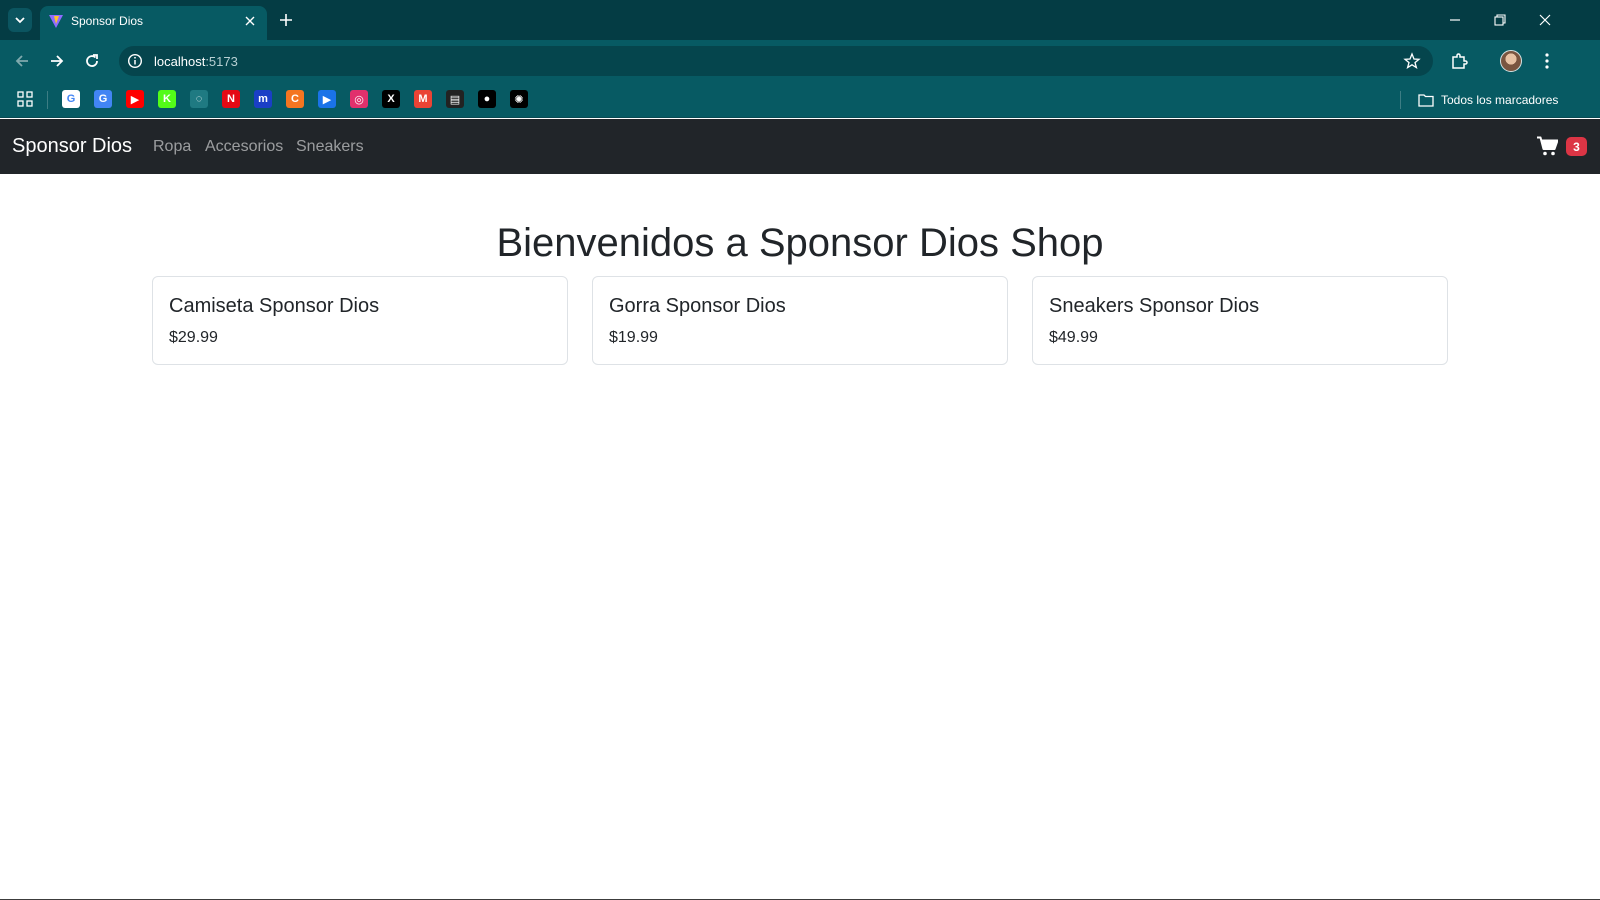 The height and width of the screenshot is (900, 1600). What do you see at coordinates (519, 99) in the screenshot?
I see `chatgpt-icon: ✺` at bounding box center [519, 99].